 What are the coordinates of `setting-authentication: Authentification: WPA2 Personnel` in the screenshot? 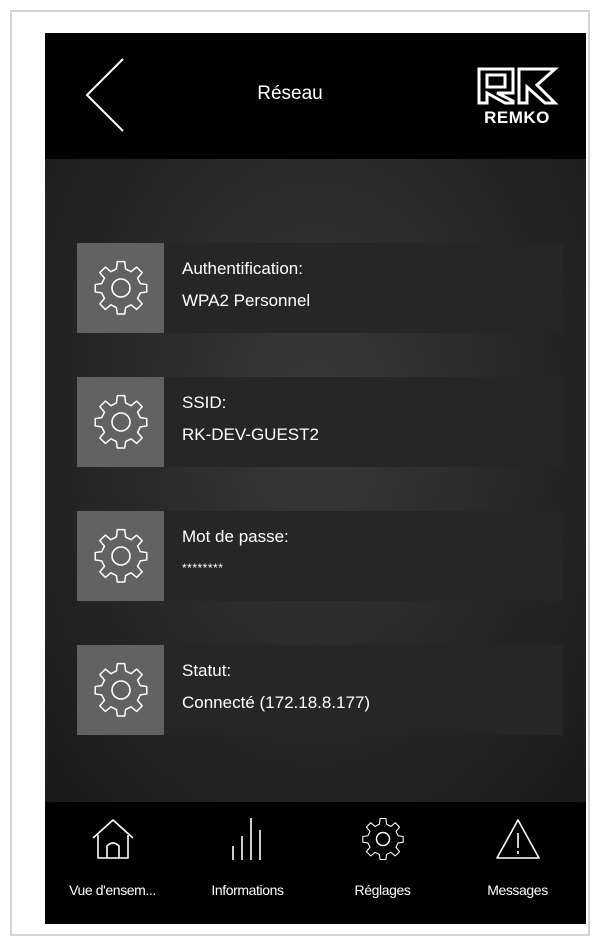 It's located at (320, 288).